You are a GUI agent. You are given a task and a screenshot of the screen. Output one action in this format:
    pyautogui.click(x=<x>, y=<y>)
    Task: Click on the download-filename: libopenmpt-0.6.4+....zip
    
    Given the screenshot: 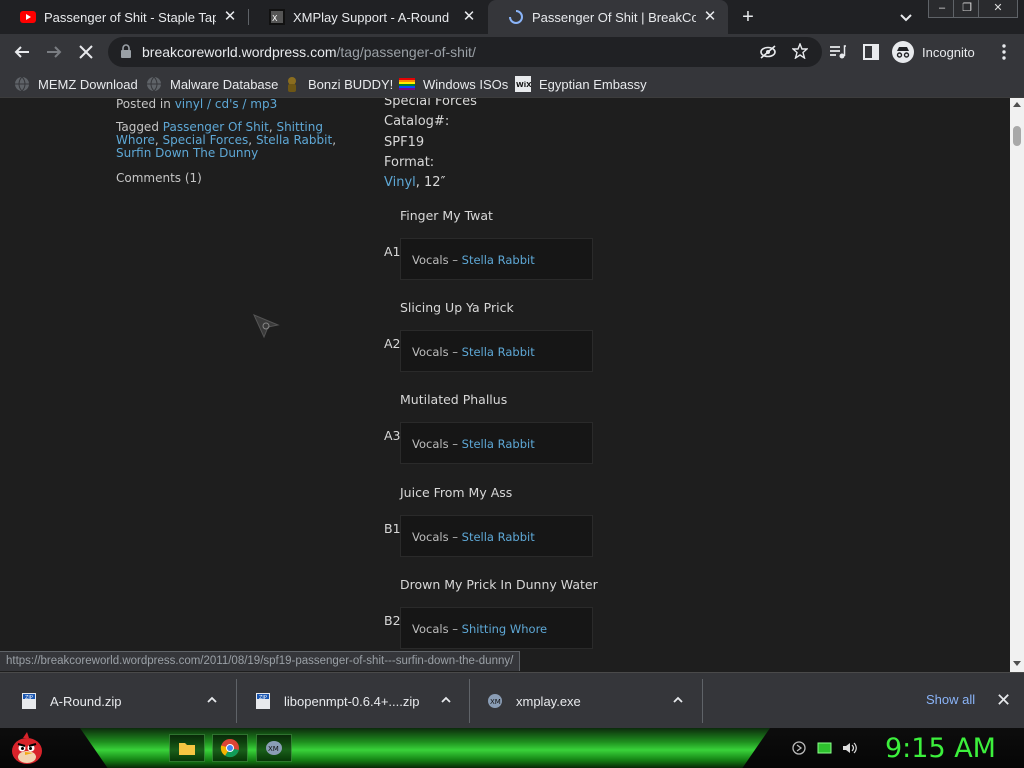 What is the action you would take?
    pyautogui.click(x=352, y=701)
    